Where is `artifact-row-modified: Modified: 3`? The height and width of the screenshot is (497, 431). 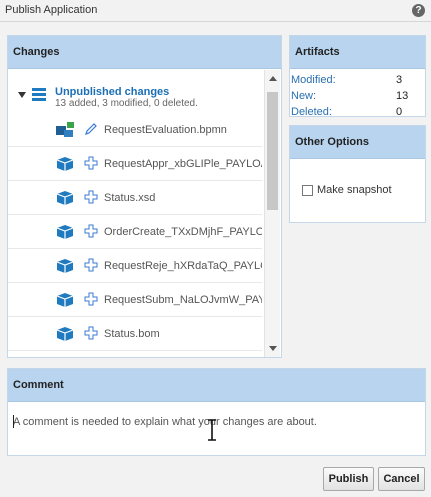
artifact-row-modified: Modified: 3 is located at coordinates (357, 80).